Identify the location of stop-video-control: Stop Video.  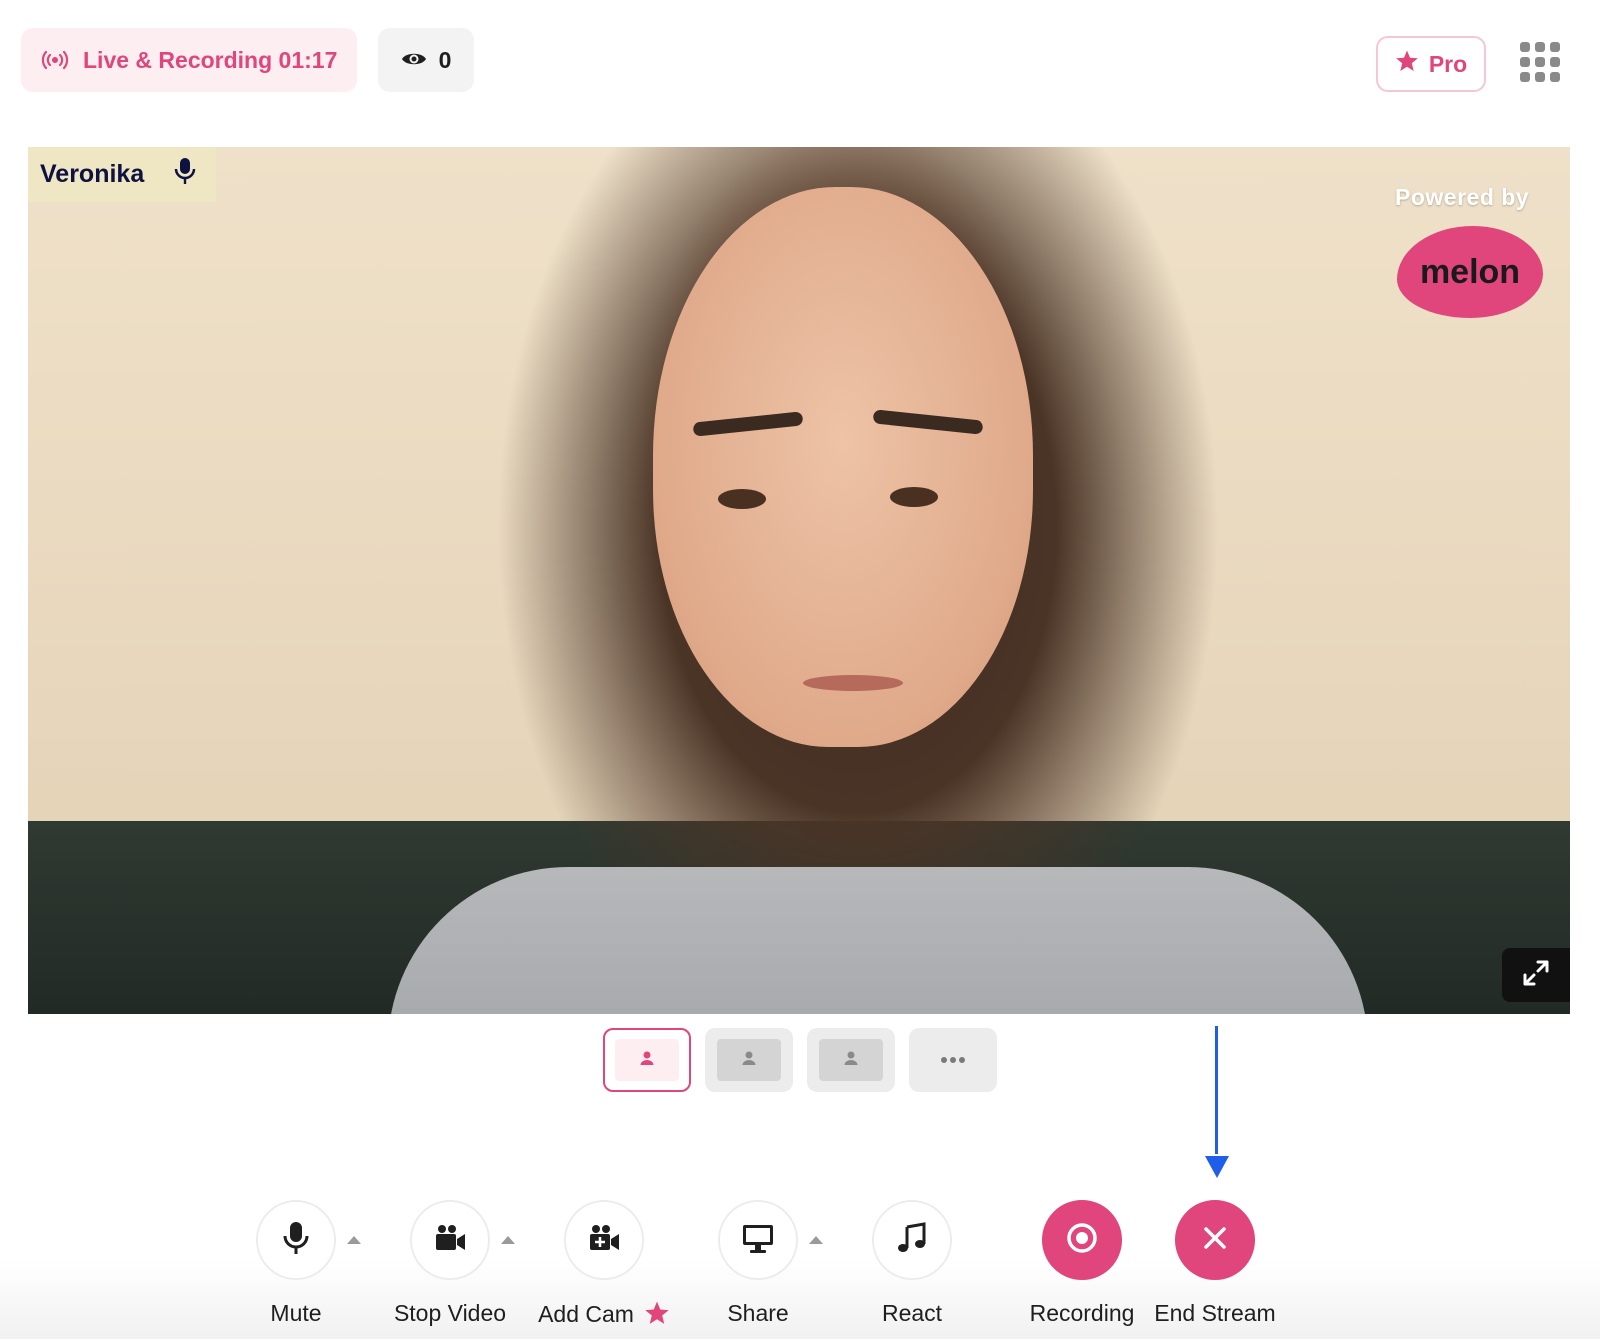
(450, 1263).